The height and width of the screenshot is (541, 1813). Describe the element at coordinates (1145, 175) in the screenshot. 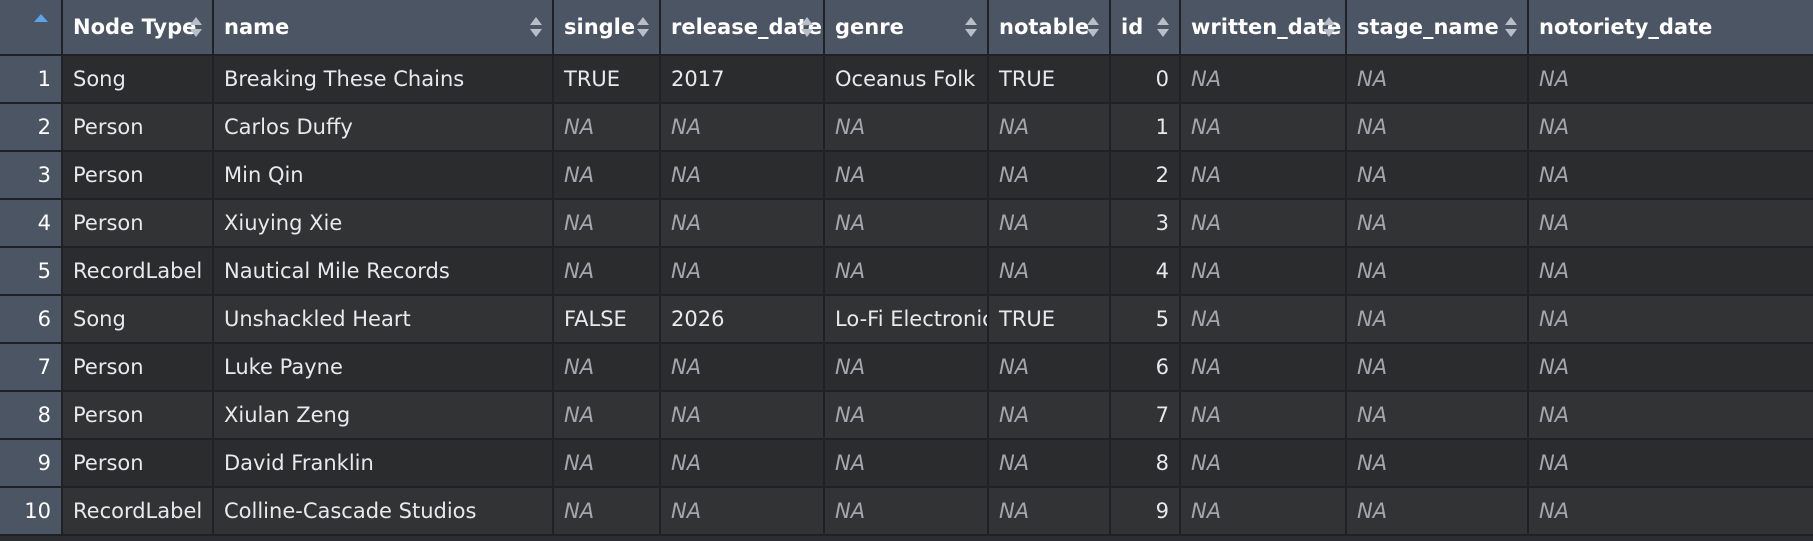

I see `table-cell-id: 2` at that location.